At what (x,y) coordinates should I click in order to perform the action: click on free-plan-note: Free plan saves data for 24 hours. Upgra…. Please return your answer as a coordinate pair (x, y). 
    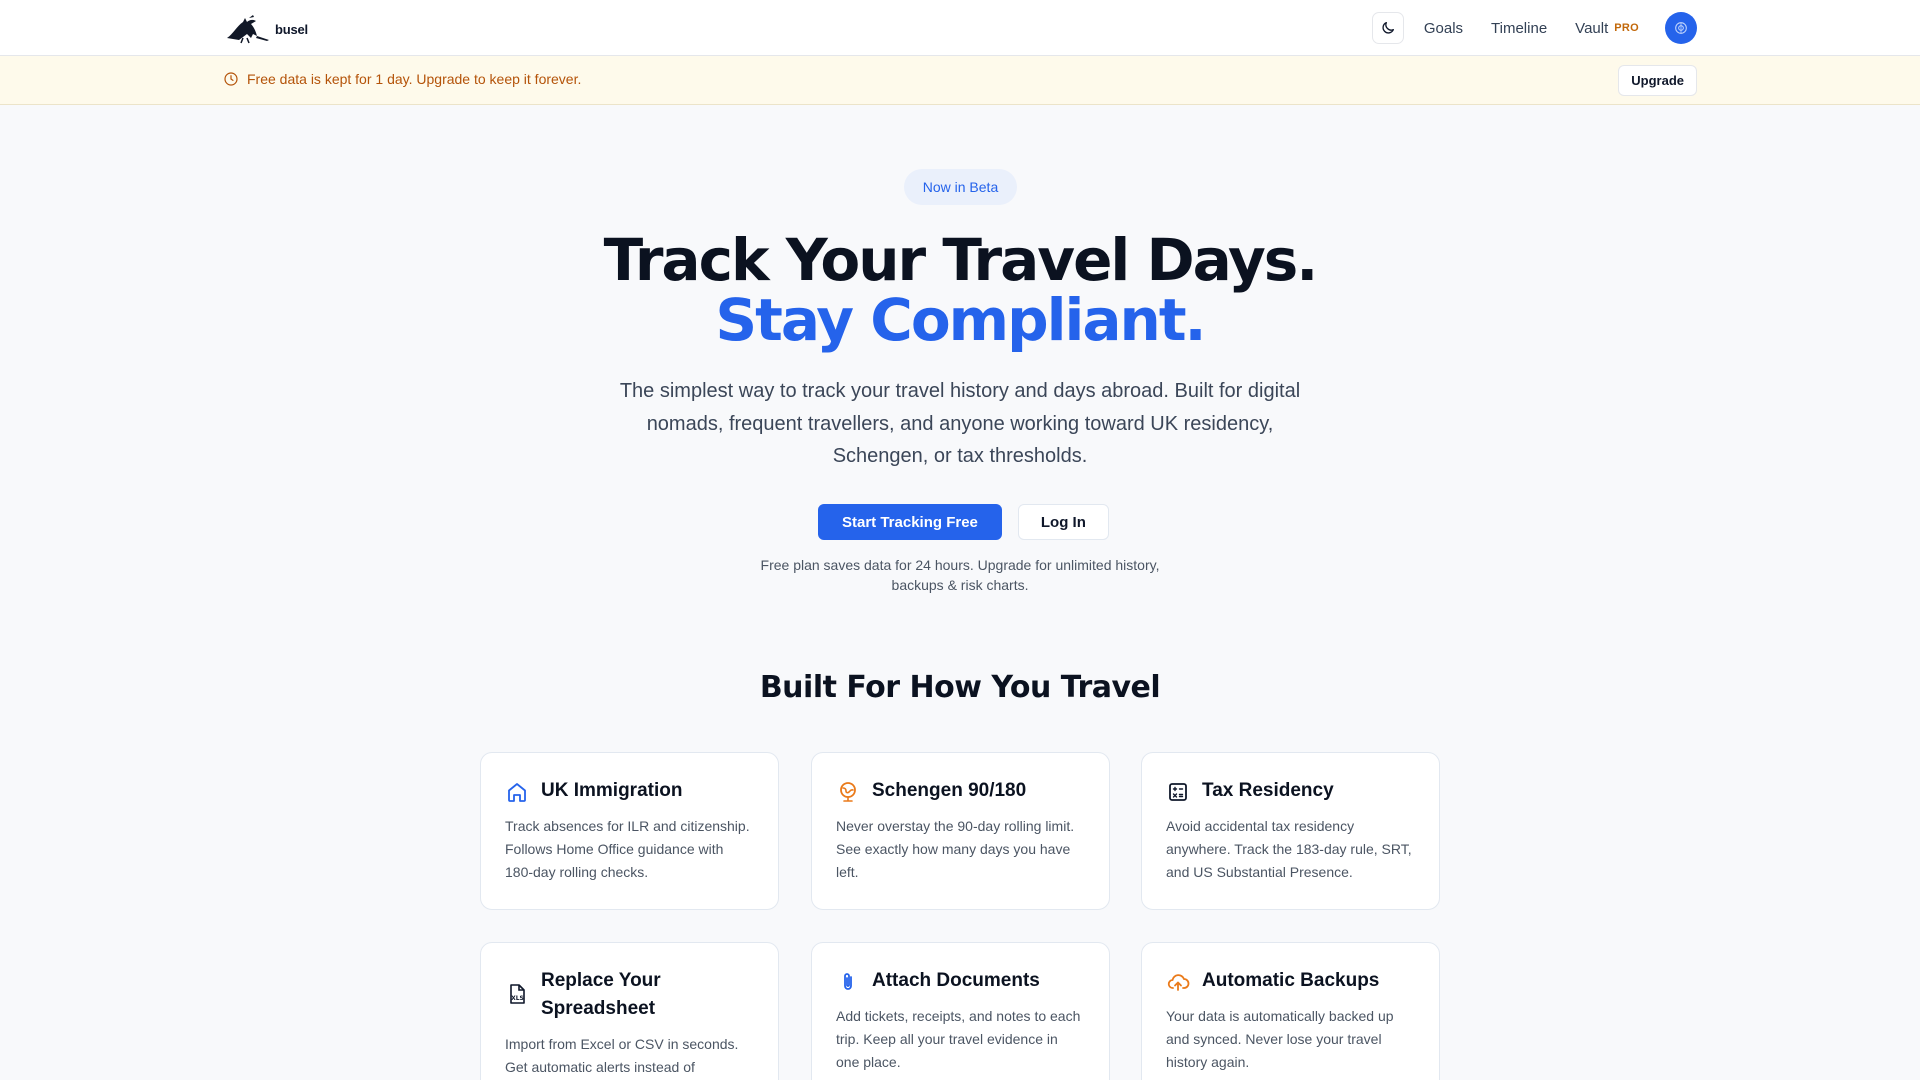
    Looking at the image, I should click on (960, 575).